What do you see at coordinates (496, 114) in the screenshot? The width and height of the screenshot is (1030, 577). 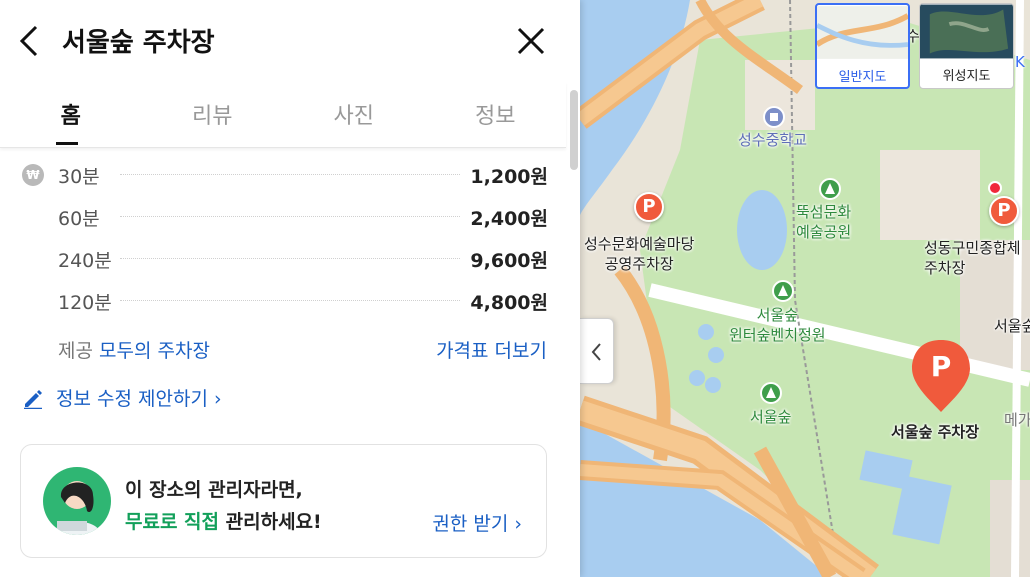 I see `tab-info: 정보` at bounding box center [496, 114].